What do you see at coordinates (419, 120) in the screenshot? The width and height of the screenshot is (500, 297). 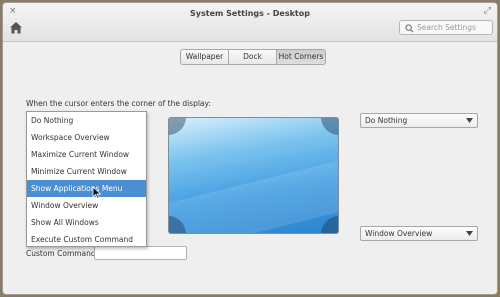 I see `top-right-corner-dropdown: Do Nothing` at bounding box center [419, 120].